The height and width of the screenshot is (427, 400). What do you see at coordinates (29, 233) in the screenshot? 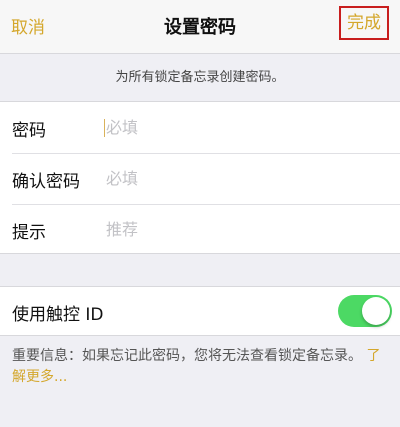
I see `hint-label: 提示` at bounding box center [29, 233].